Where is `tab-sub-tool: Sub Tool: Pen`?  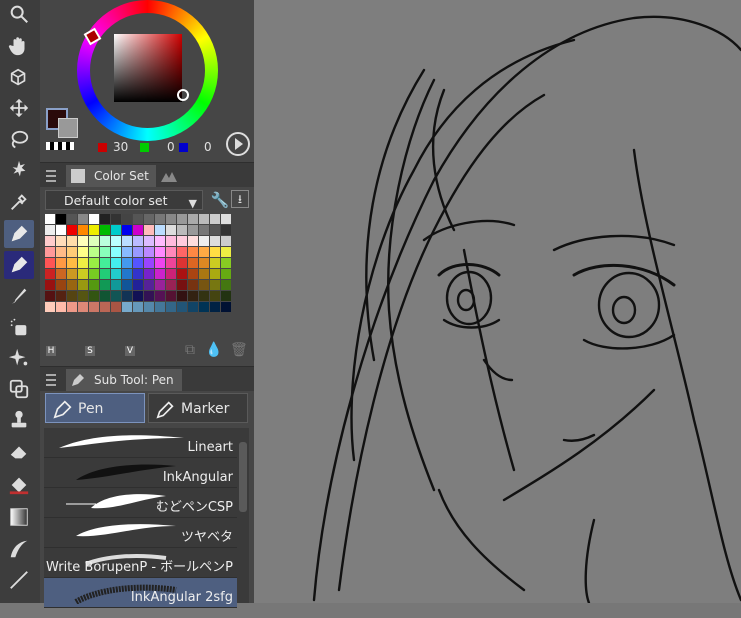
tab-sub-tool: Sub Tool: Pen is located at coordinates (124, 380).